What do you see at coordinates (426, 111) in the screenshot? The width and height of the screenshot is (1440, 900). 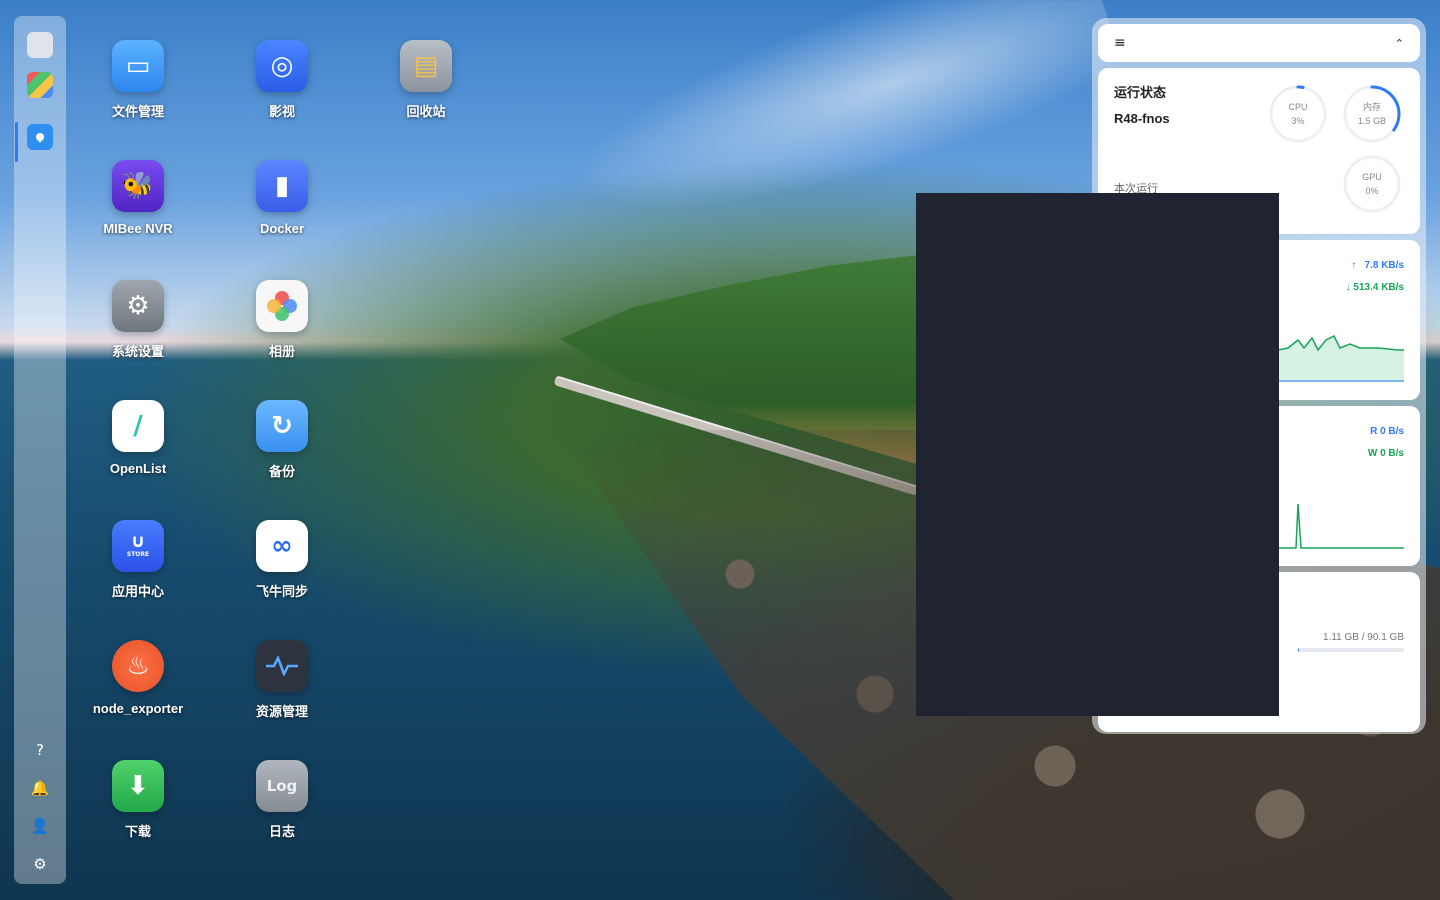 I see `app-label: 回收站` at bounding box center [426, 111].